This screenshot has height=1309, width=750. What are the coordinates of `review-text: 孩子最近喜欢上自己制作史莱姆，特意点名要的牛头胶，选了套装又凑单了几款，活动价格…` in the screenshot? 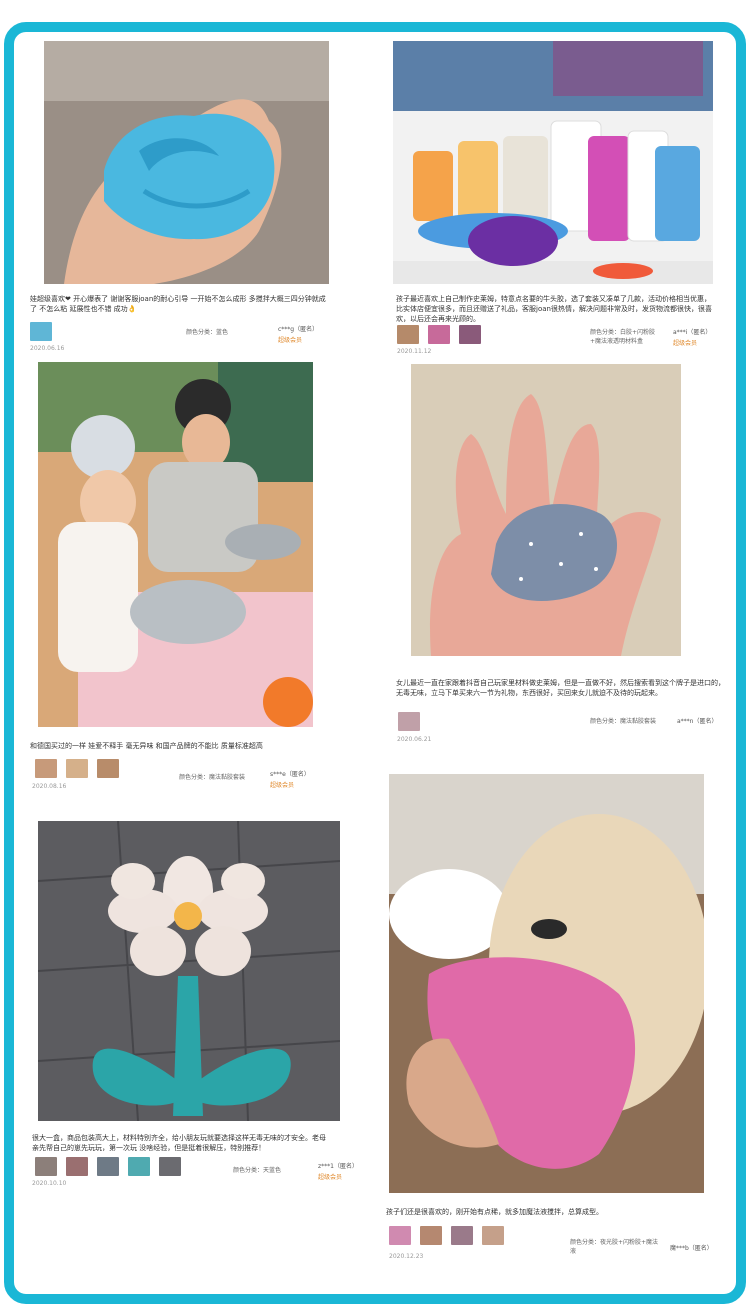 It's located at (554, 309).